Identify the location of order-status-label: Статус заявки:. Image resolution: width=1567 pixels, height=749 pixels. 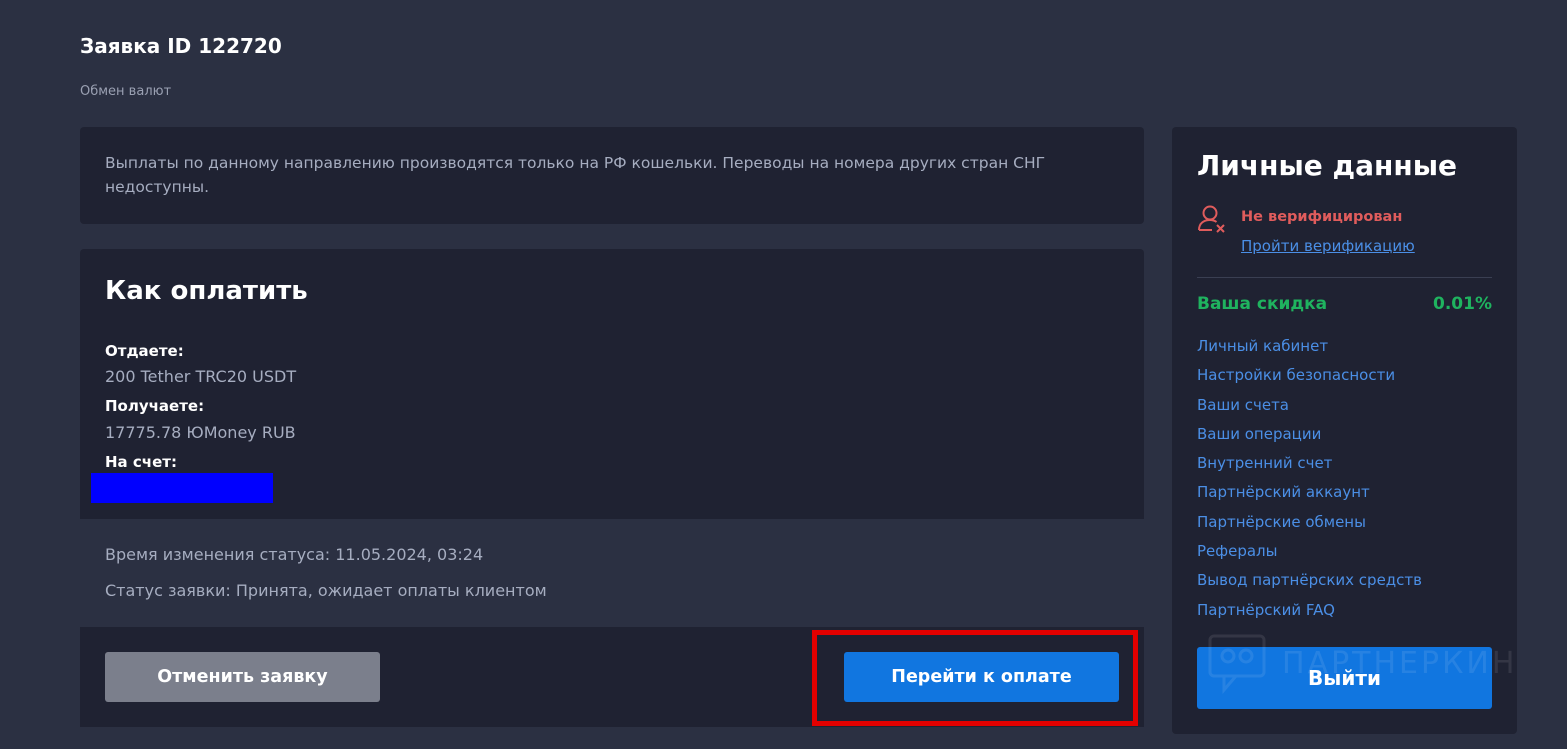
(168, 590).